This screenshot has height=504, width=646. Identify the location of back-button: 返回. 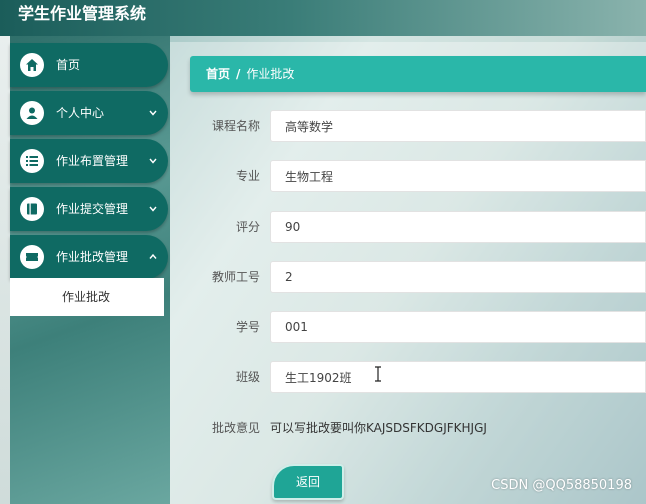
(308, 482).